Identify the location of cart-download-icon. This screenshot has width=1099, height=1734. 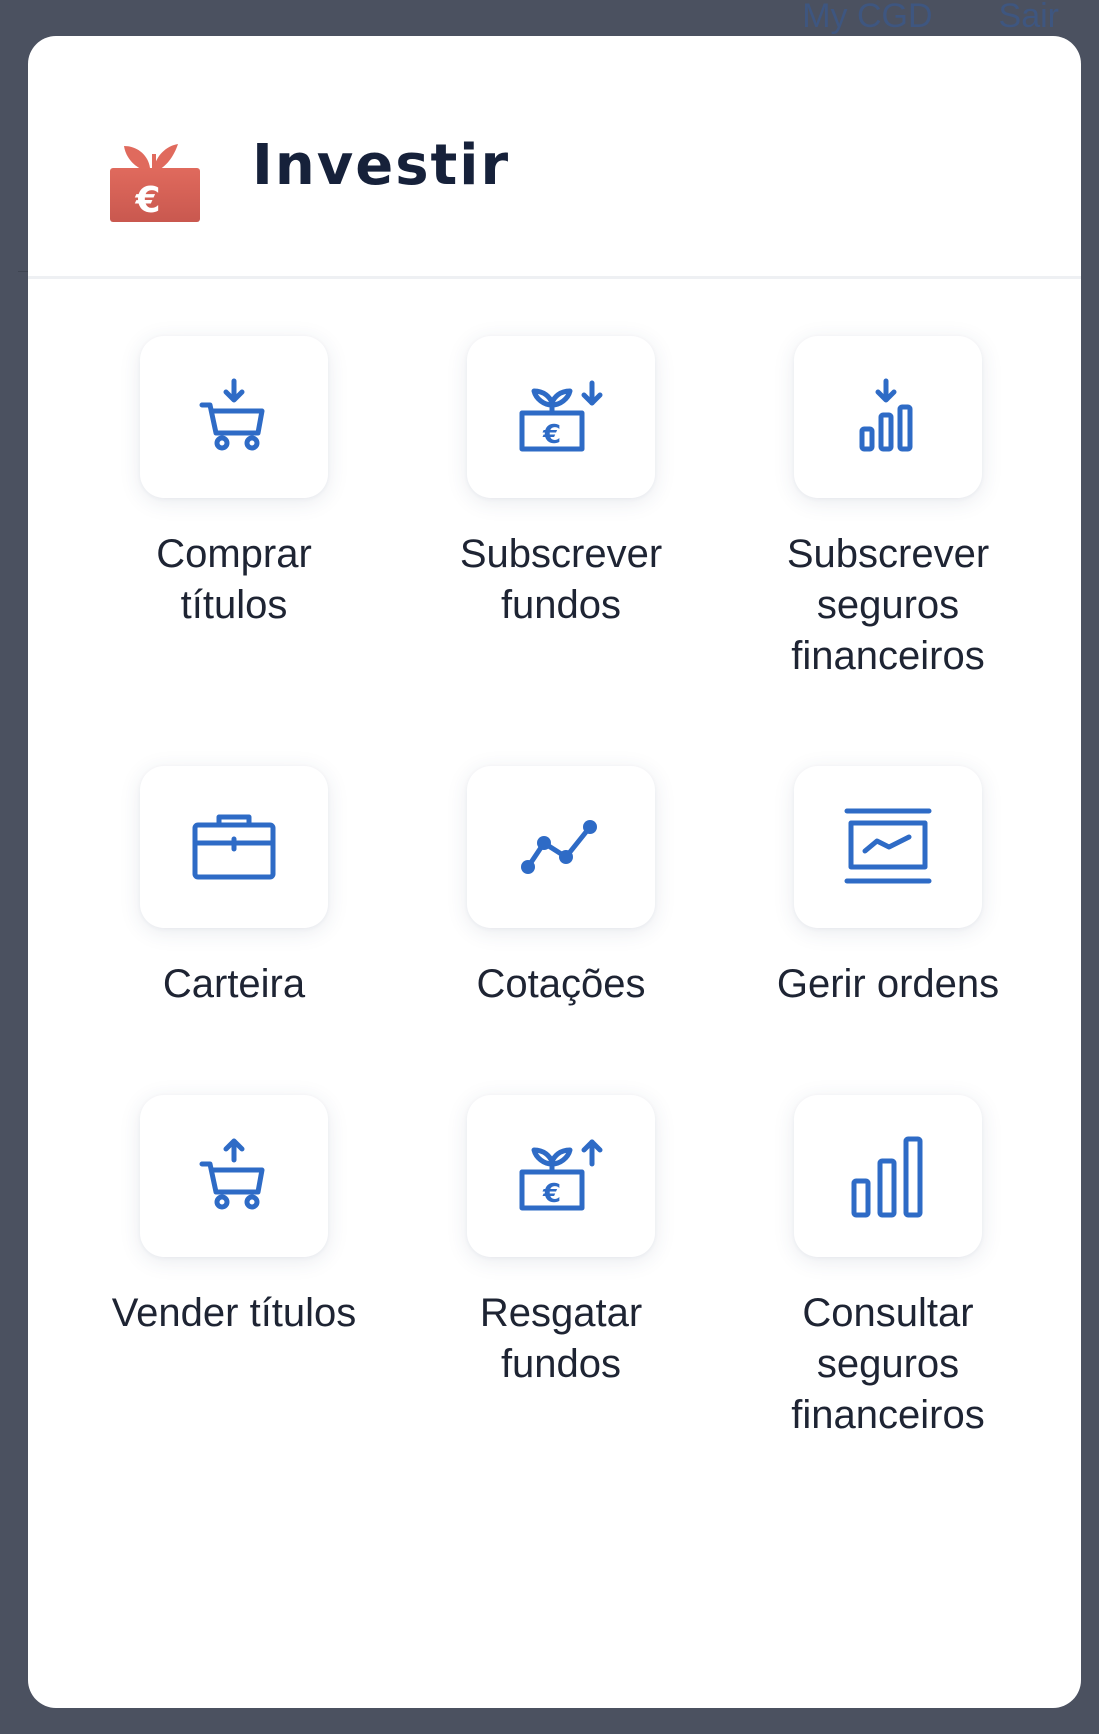
(232, 414).